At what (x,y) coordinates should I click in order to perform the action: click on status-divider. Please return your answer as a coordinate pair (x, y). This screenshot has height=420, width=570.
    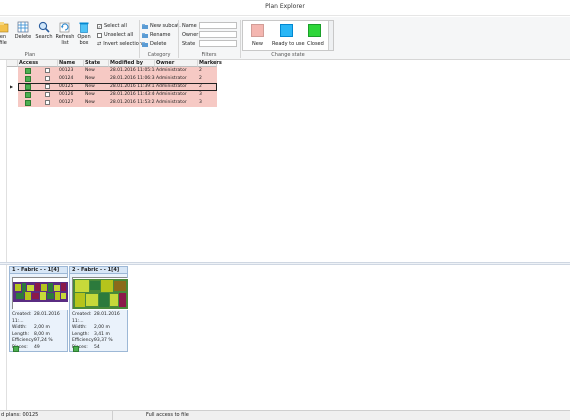
    Looking at the image, I should click on (112, 415).